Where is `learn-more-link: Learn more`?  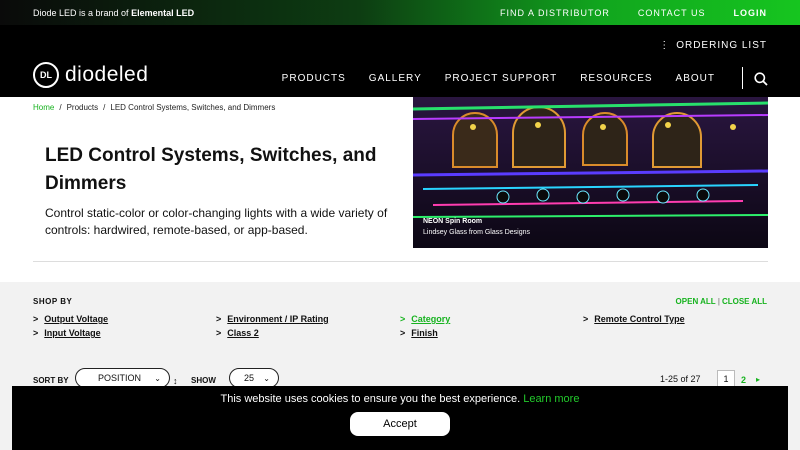
learn-more-link: Learn more is located at coordinates (551, 399).